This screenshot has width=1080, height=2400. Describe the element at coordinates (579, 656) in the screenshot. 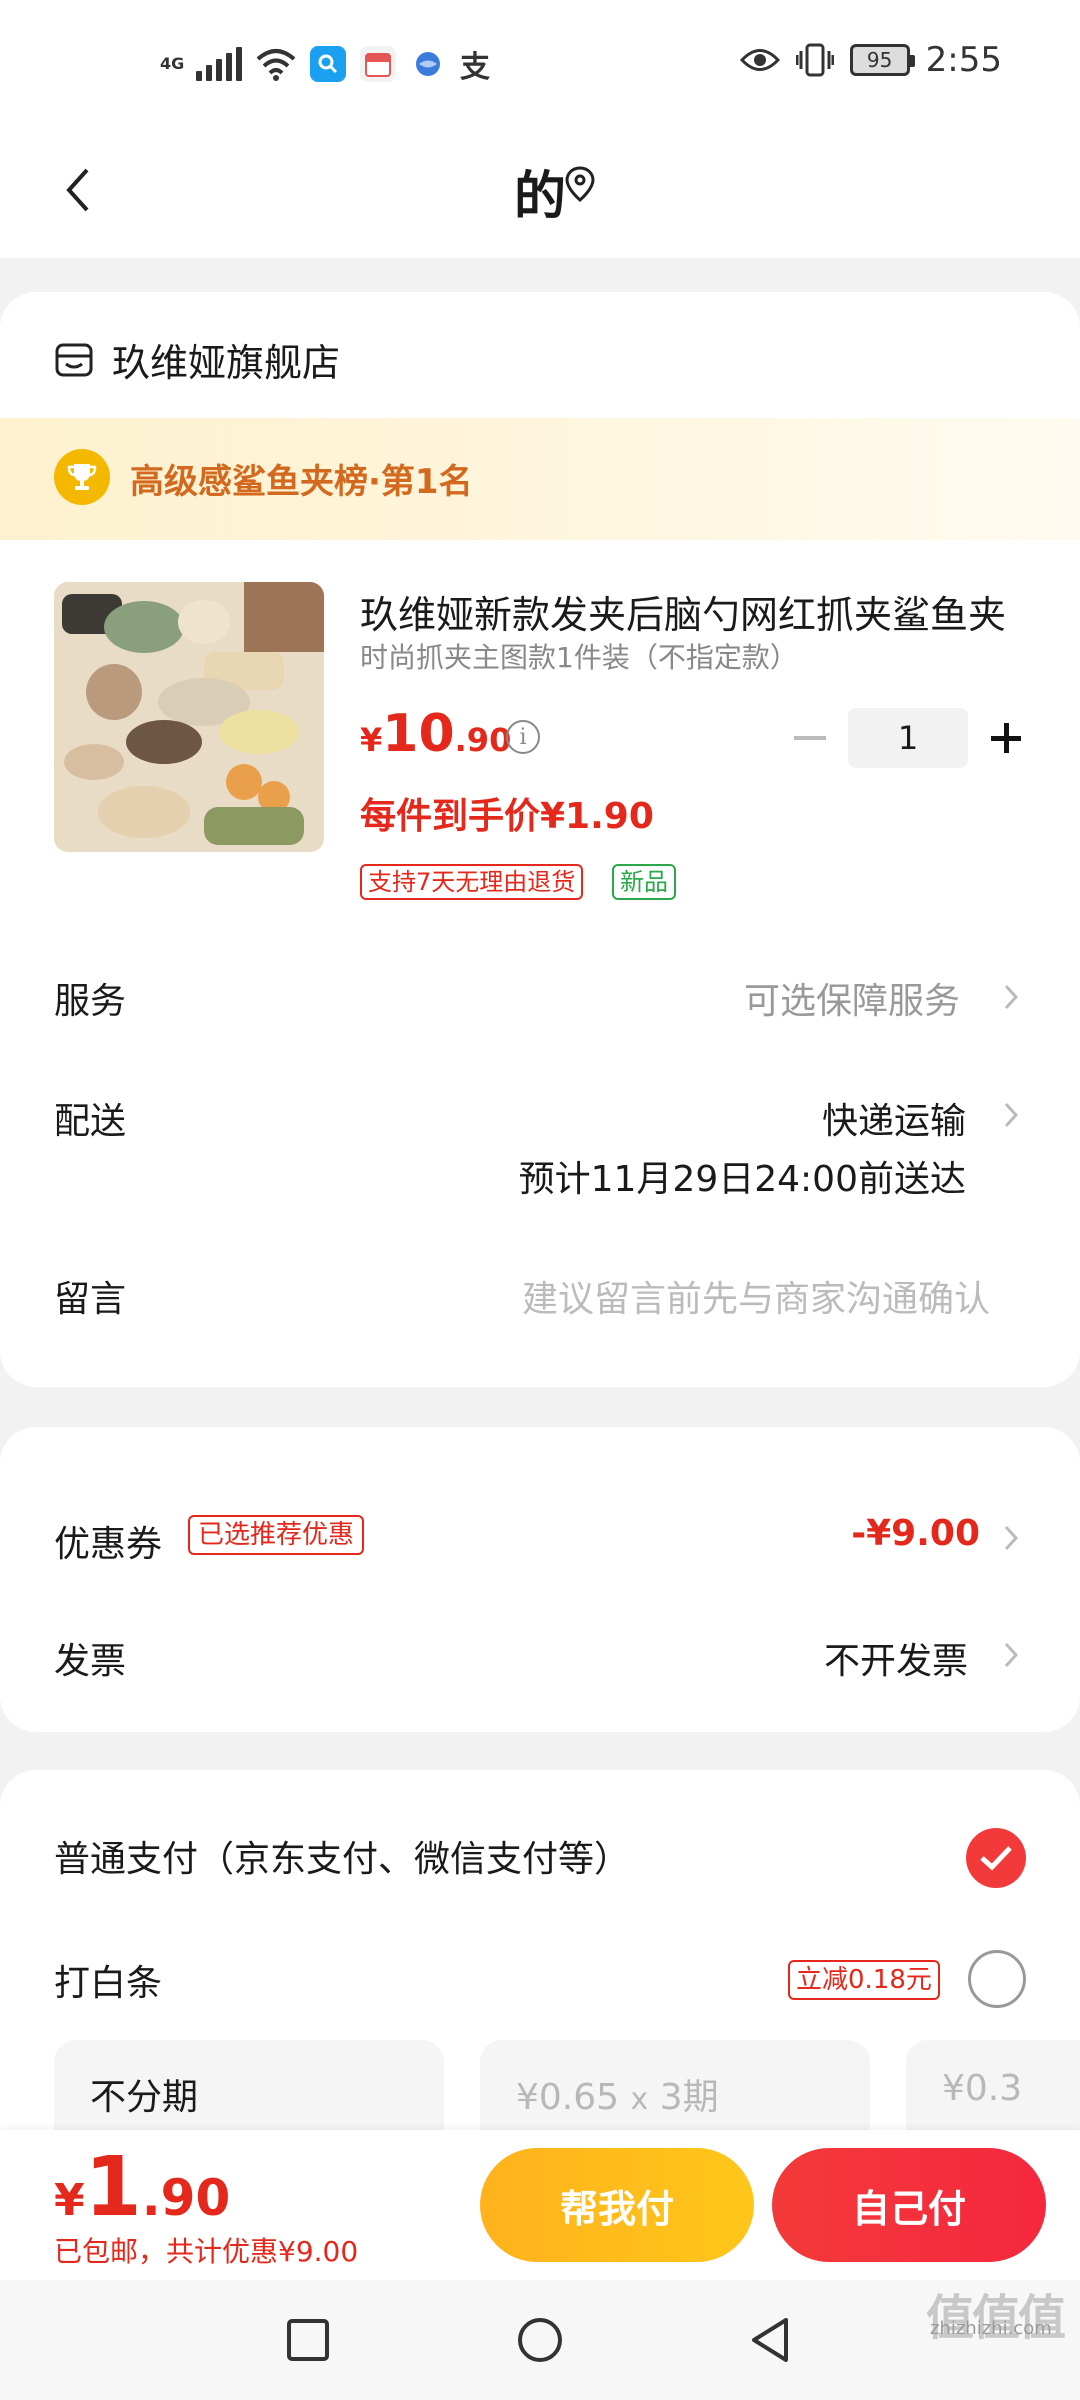

I see `product-sku: 时尚抓夹主图款1件装（不指定款）` at that location.